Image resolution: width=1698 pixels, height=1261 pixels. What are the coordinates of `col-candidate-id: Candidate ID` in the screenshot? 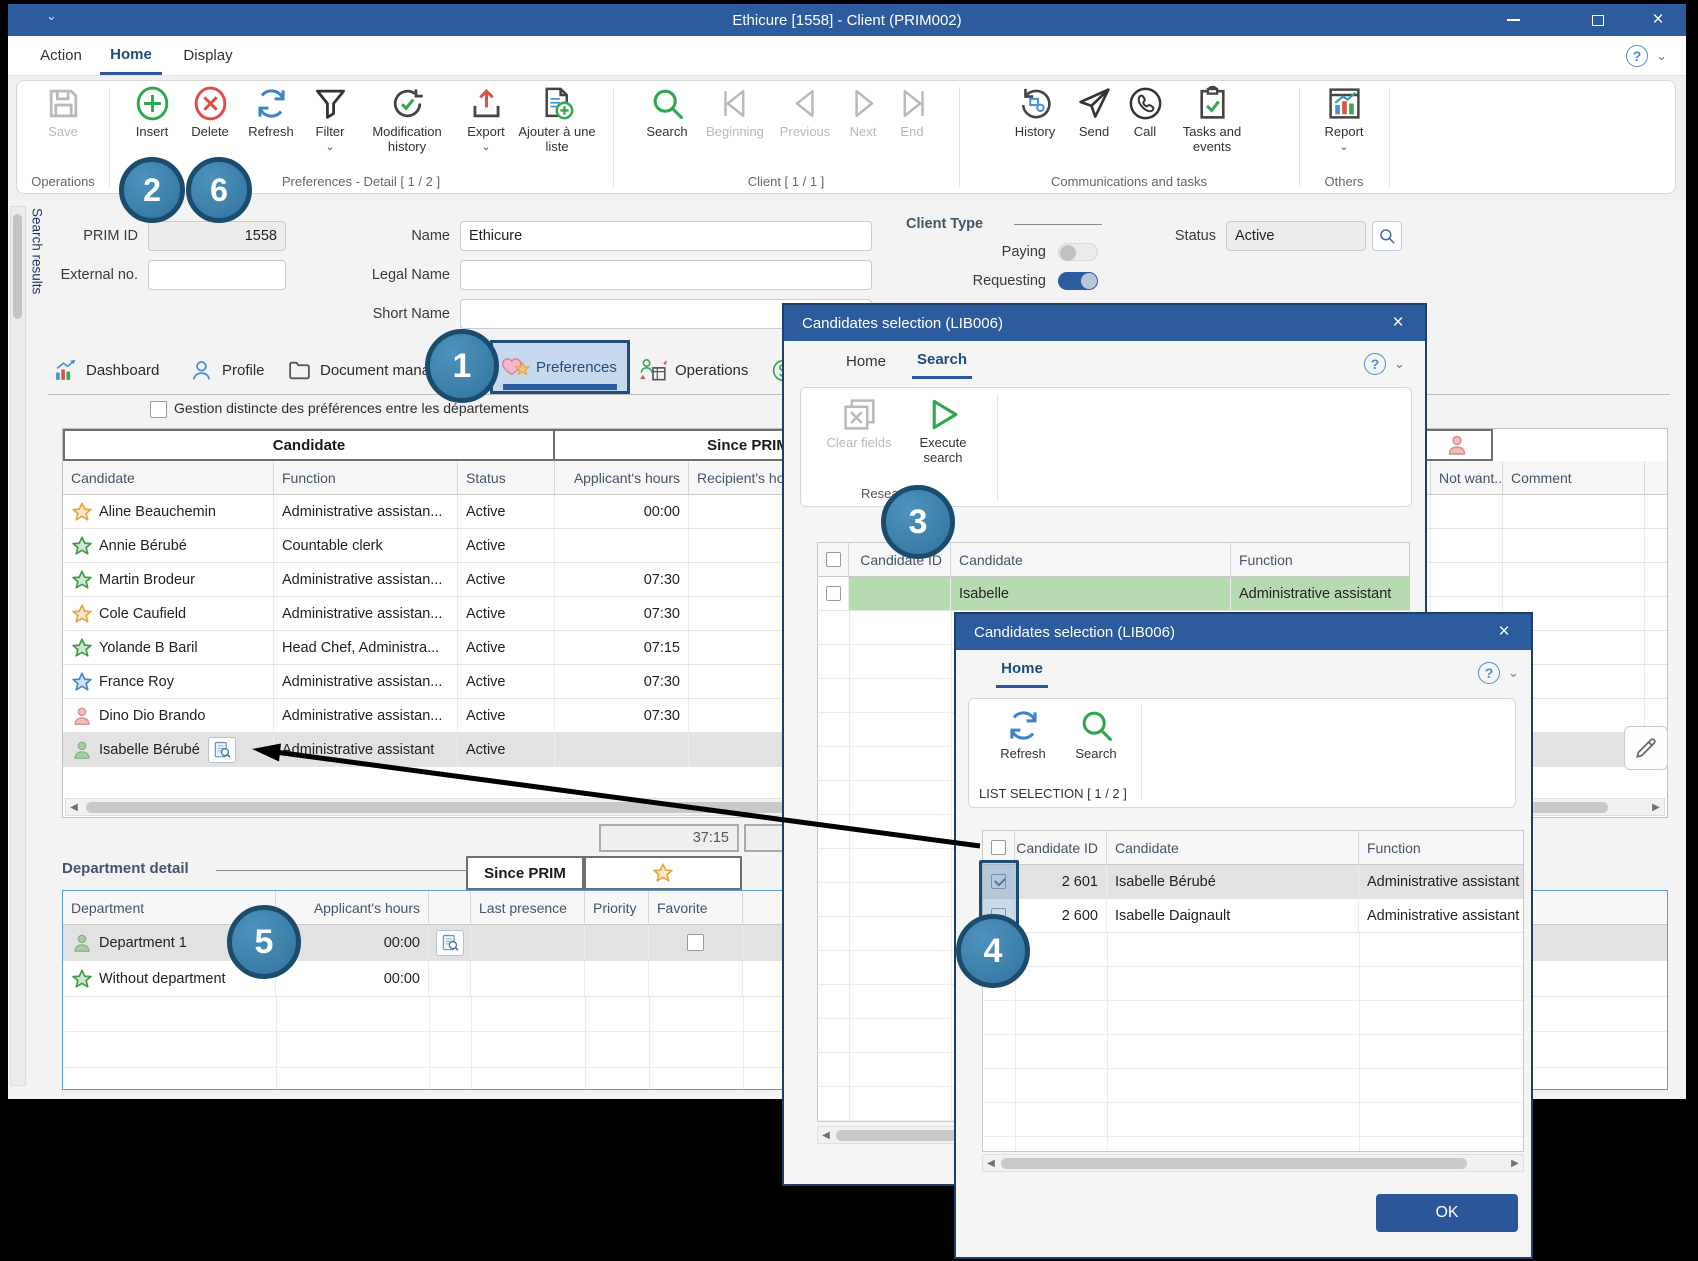 It's located at (1061, 847).